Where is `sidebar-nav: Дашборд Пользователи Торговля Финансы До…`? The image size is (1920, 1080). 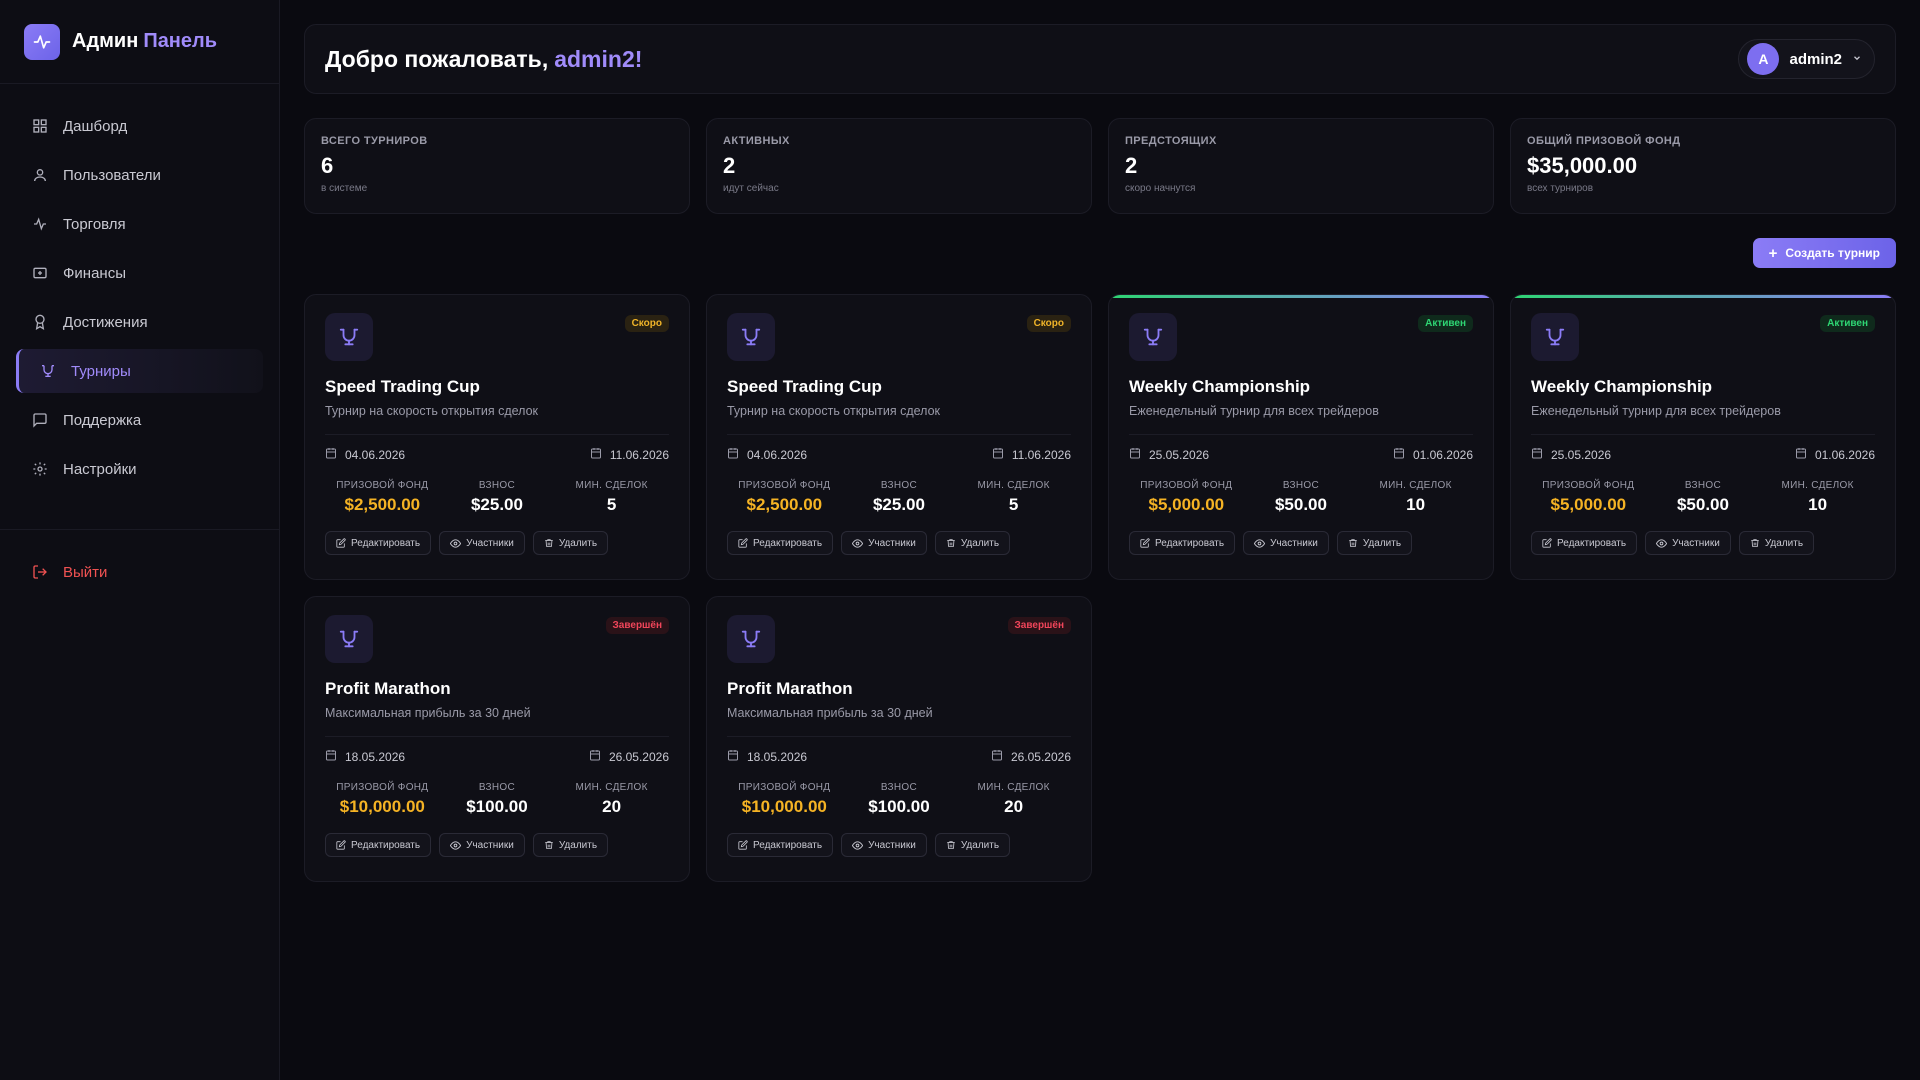 sidebar-nav: Дашборд Пользователи Торговля Финансы До… is located at coordinates (139, 339).